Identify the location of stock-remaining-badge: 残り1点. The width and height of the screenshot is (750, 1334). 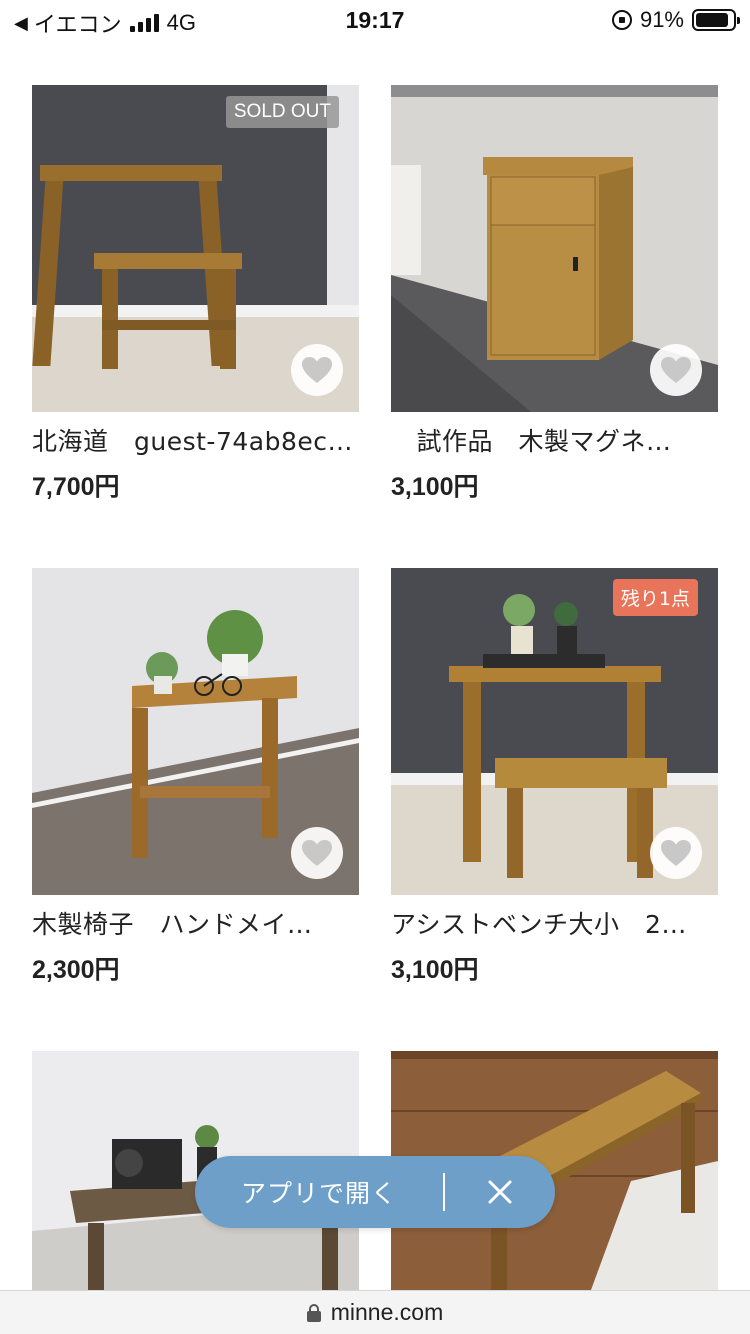
(655, 597).